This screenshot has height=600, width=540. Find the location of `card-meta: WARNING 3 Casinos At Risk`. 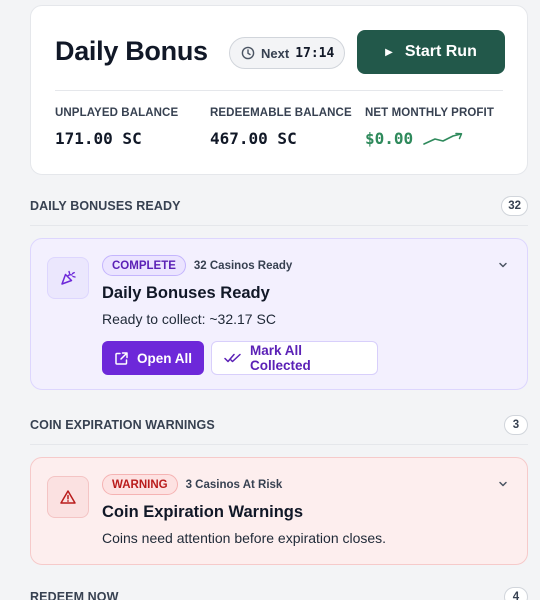

card-meta: WARNING 3 Casinos At Risk is located at coordinates (192, 484).